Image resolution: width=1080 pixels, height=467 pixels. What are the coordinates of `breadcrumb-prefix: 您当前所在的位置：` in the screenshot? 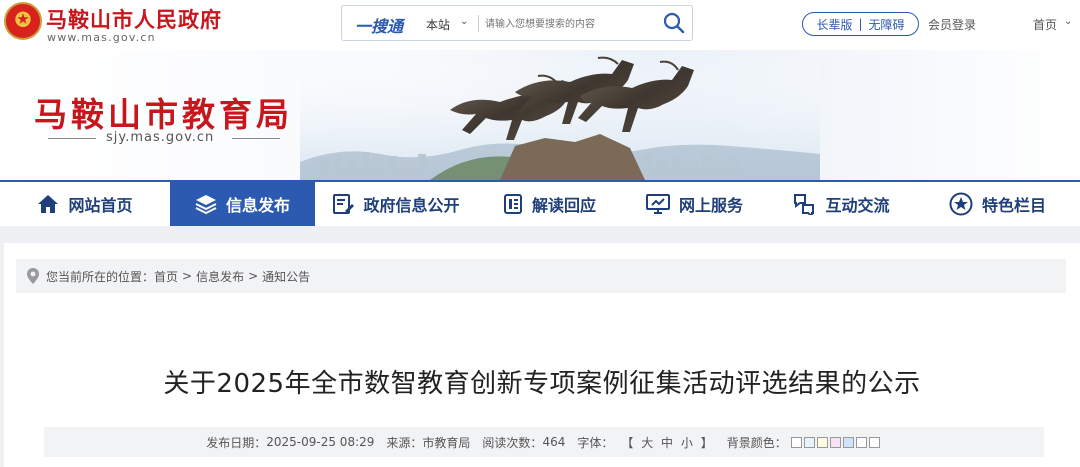 It's located at (100, 276).